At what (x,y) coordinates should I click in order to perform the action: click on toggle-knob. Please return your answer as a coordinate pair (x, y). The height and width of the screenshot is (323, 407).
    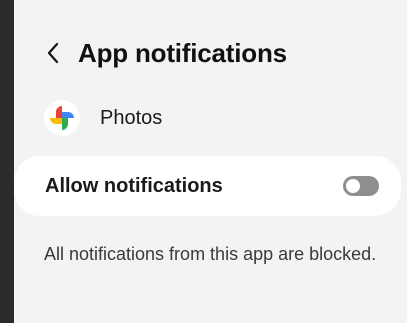
    Looking at the image, I should click on (353, 186).